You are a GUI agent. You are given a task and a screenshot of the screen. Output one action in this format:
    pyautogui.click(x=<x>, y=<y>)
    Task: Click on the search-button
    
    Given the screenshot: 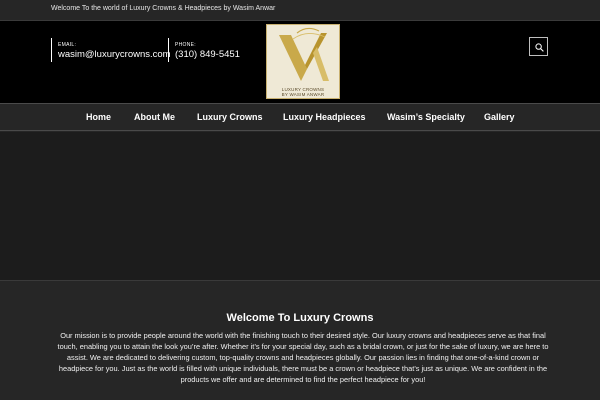 What is the action you would take?
    pyautogui.click(x=538, y=46)
    